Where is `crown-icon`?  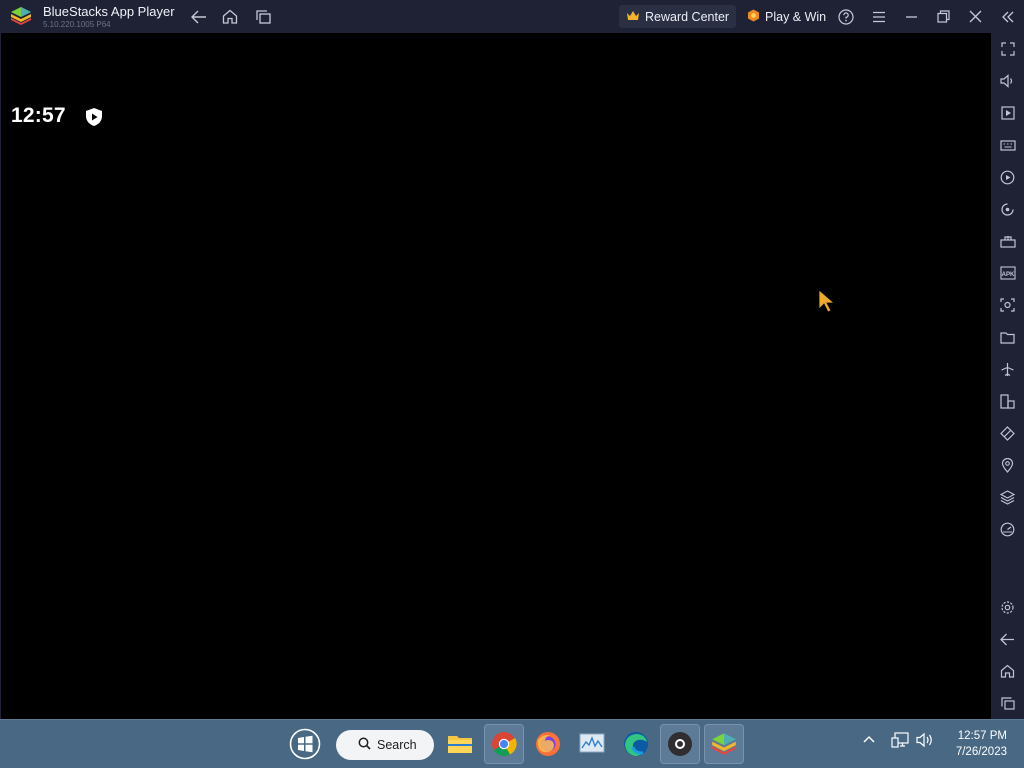
crown-icon is located at coordinates (633, 17).